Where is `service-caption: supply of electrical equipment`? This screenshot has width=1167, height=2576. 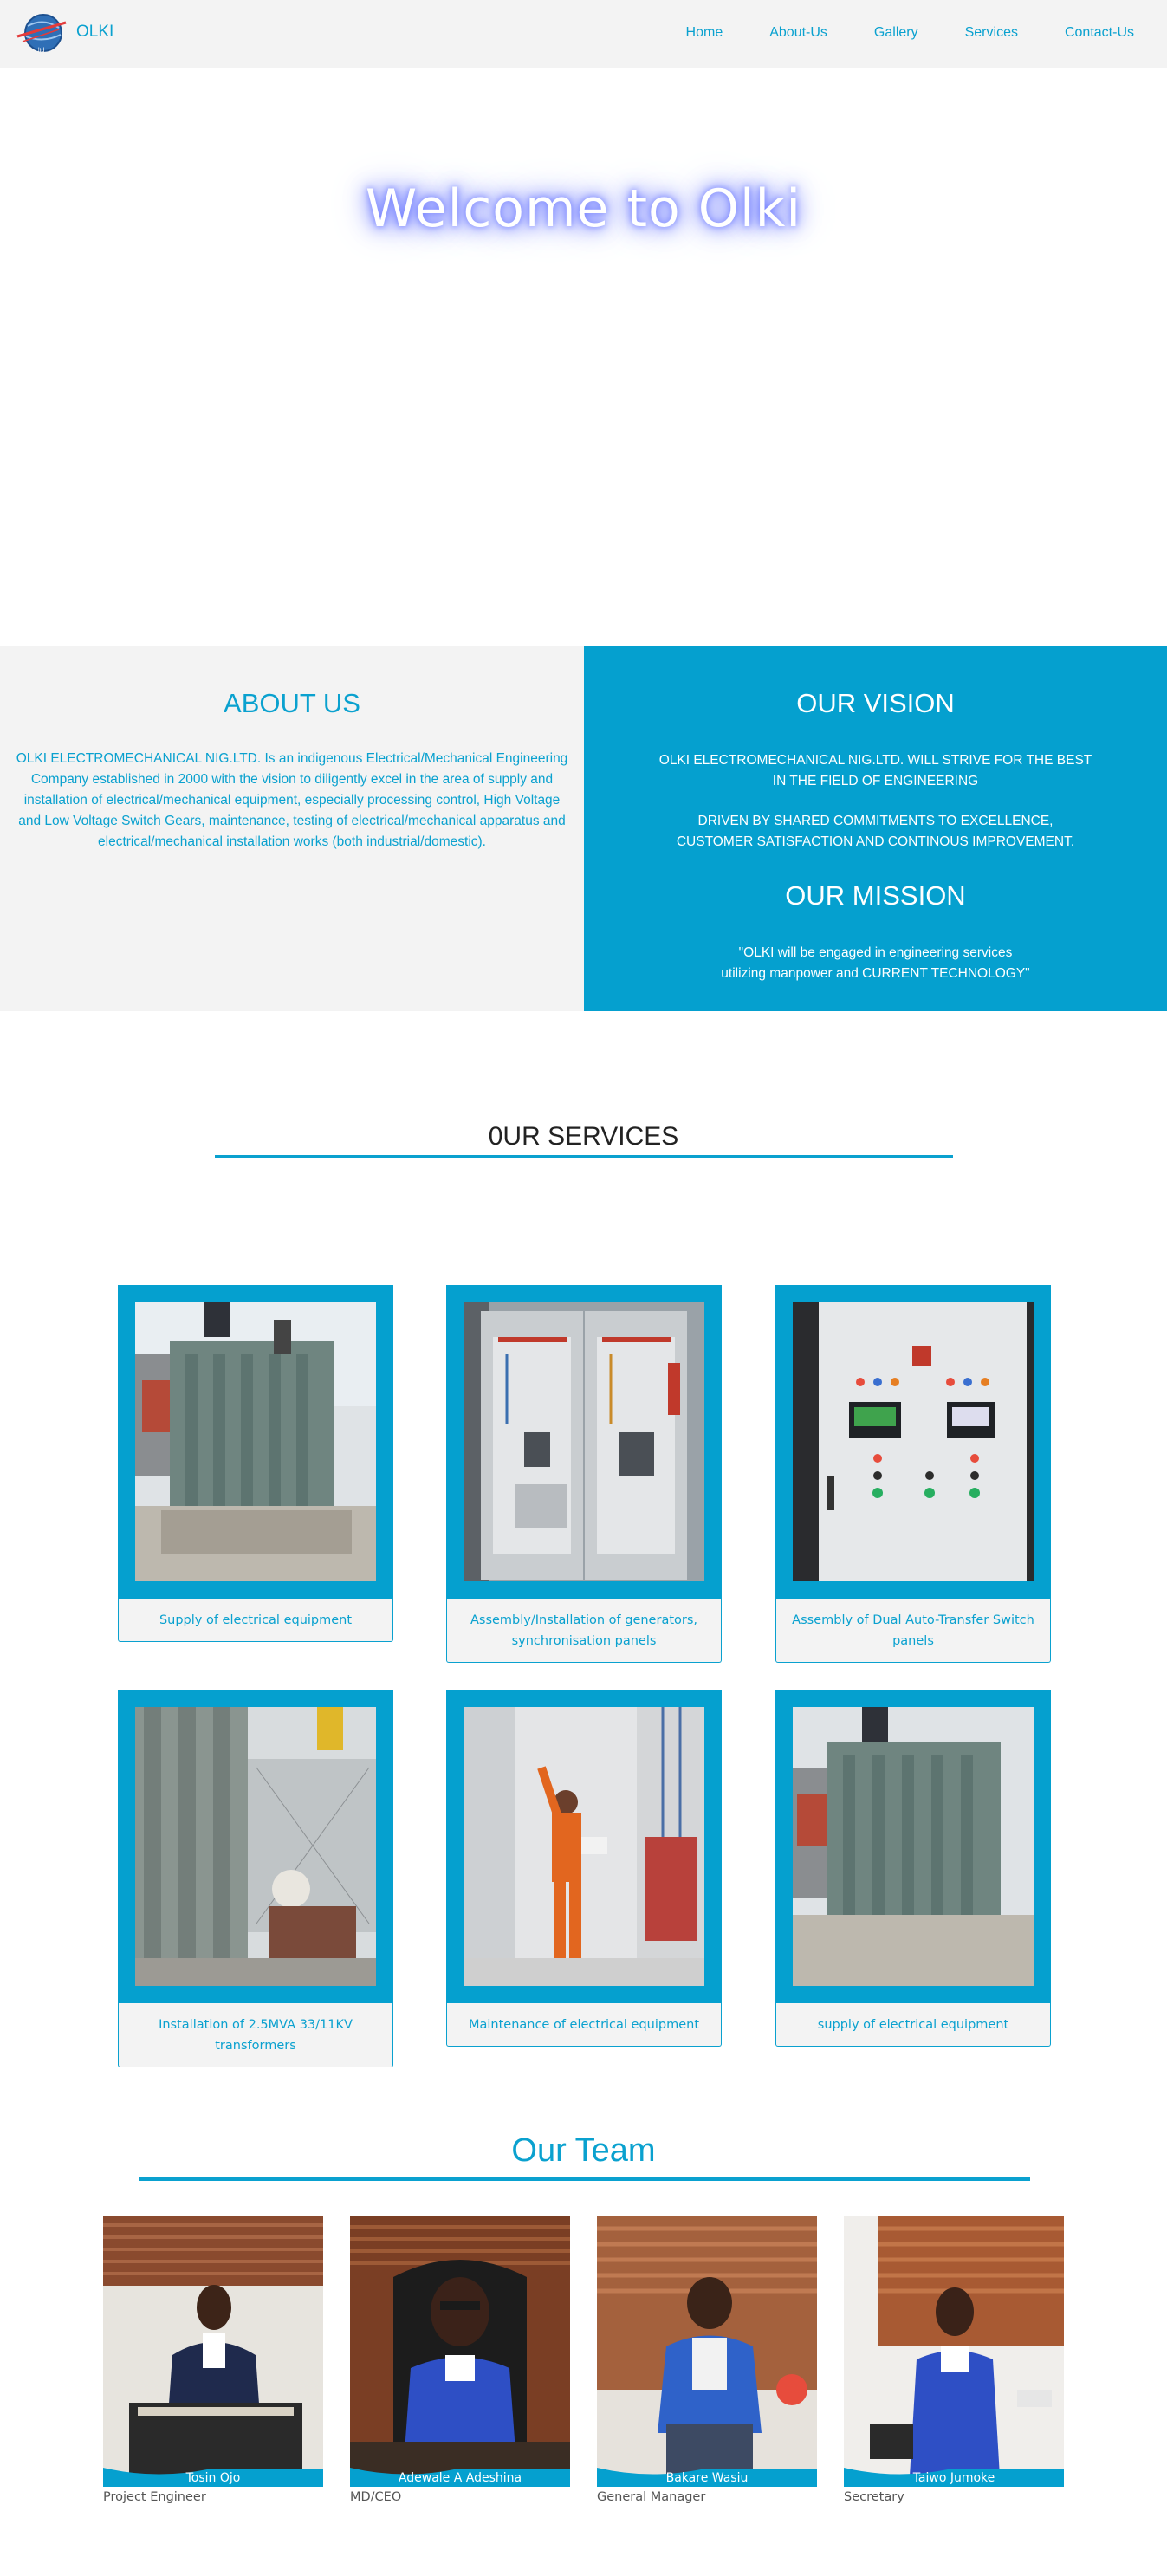 service-caption: supply of electrical equipment is located at coordinates (913, 2025).